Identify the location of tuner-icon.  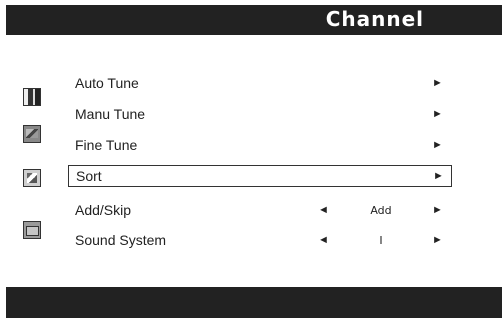
(32, 134).